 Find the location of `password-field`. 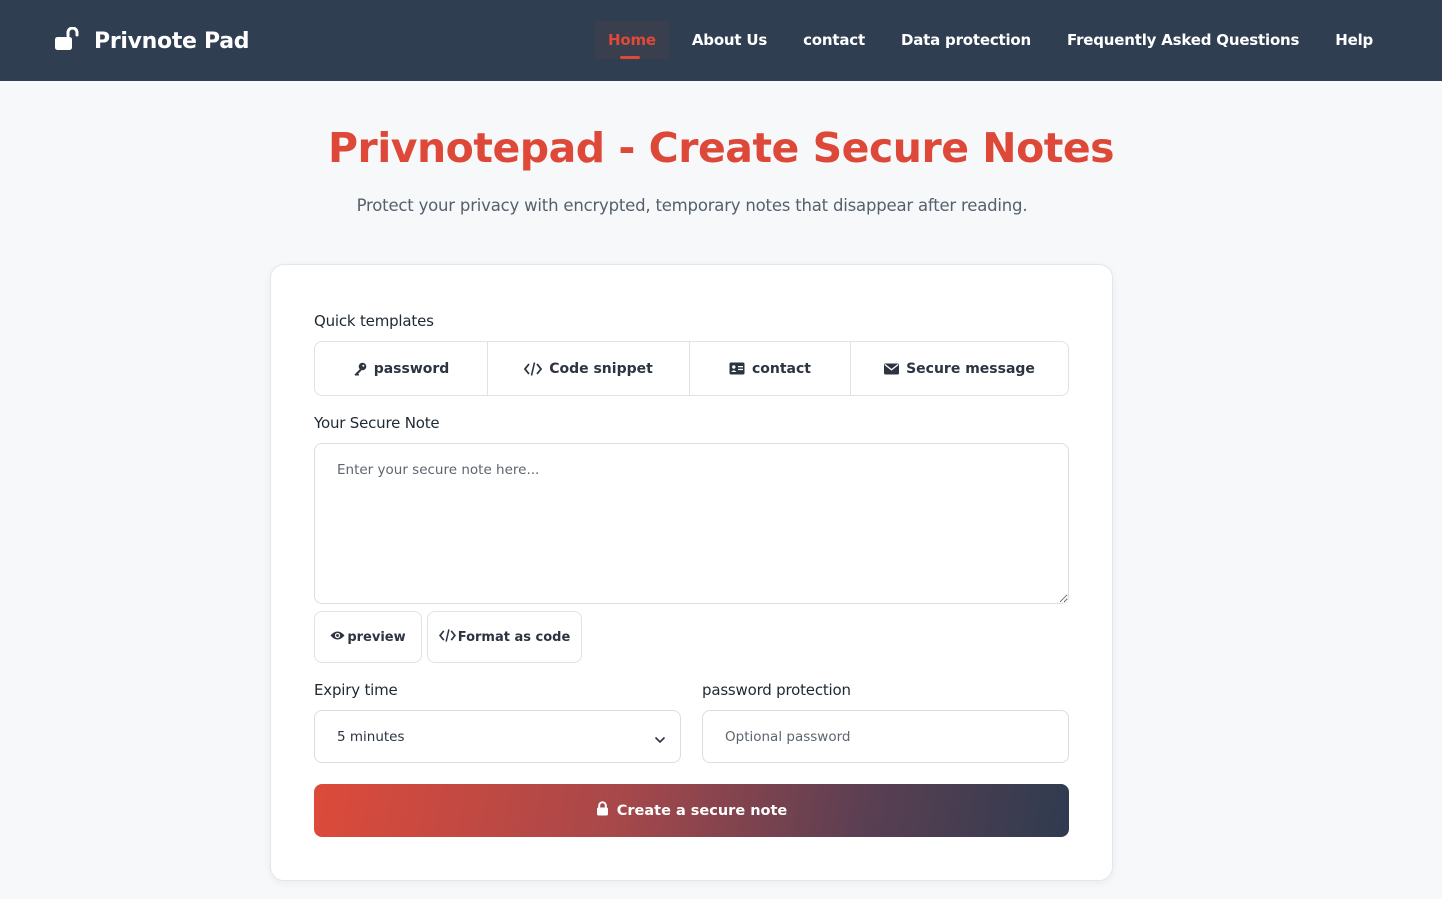

password-field is located at coordinates (885, 736).